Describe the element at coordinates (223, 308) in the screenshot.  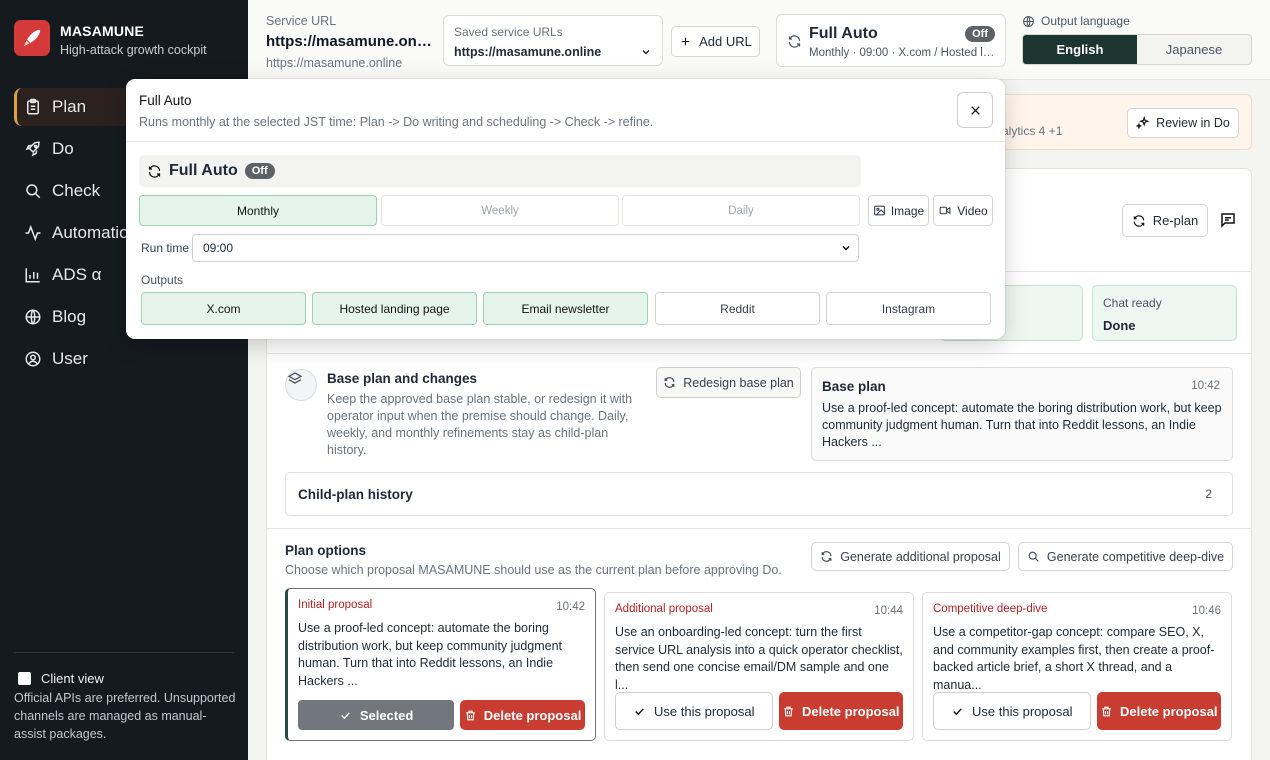
I see `output-x-com: X.com` at that location.